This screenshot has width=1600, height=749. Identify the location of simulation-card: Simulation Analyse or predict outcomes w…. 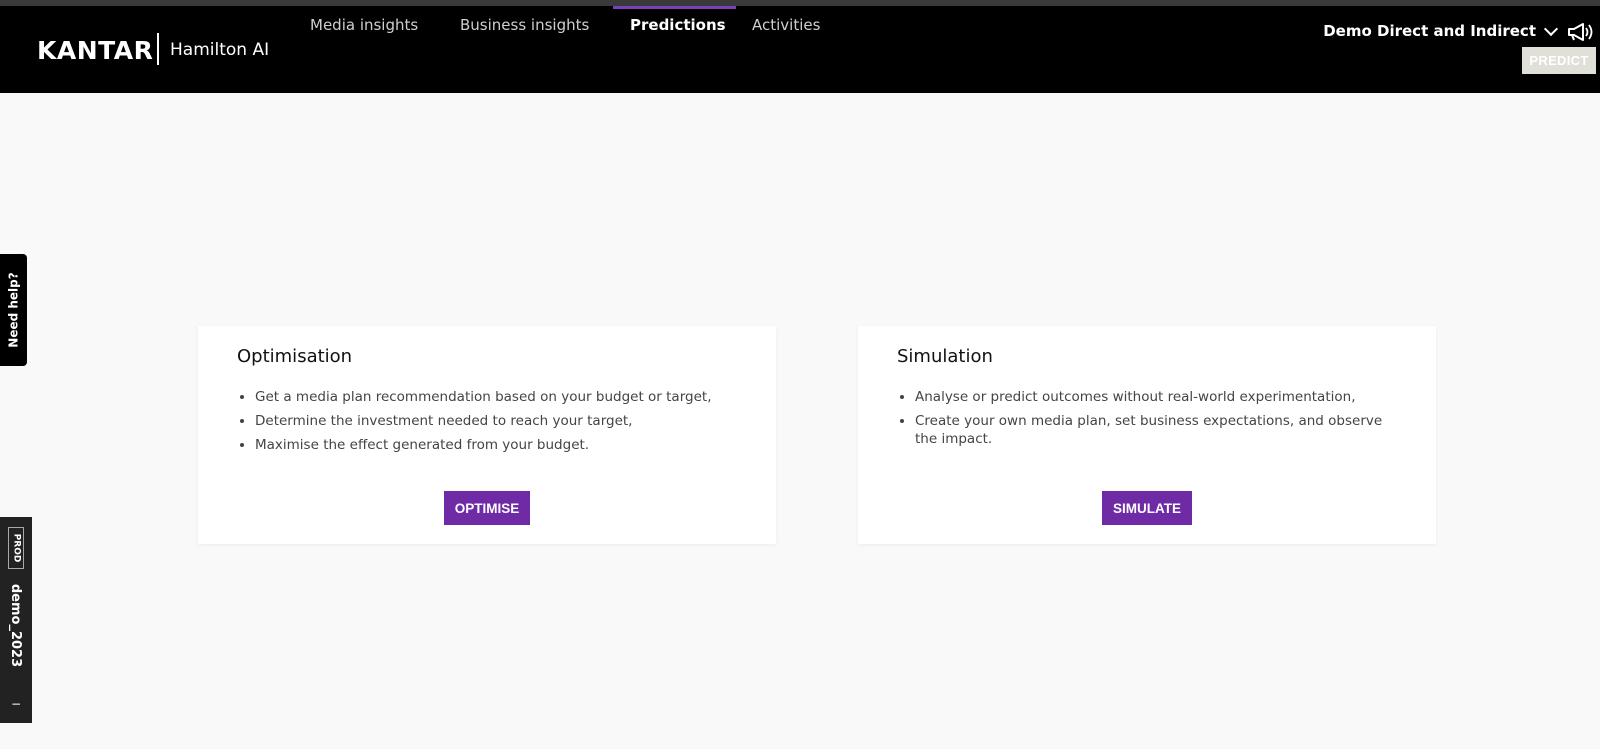
(1147, 435).